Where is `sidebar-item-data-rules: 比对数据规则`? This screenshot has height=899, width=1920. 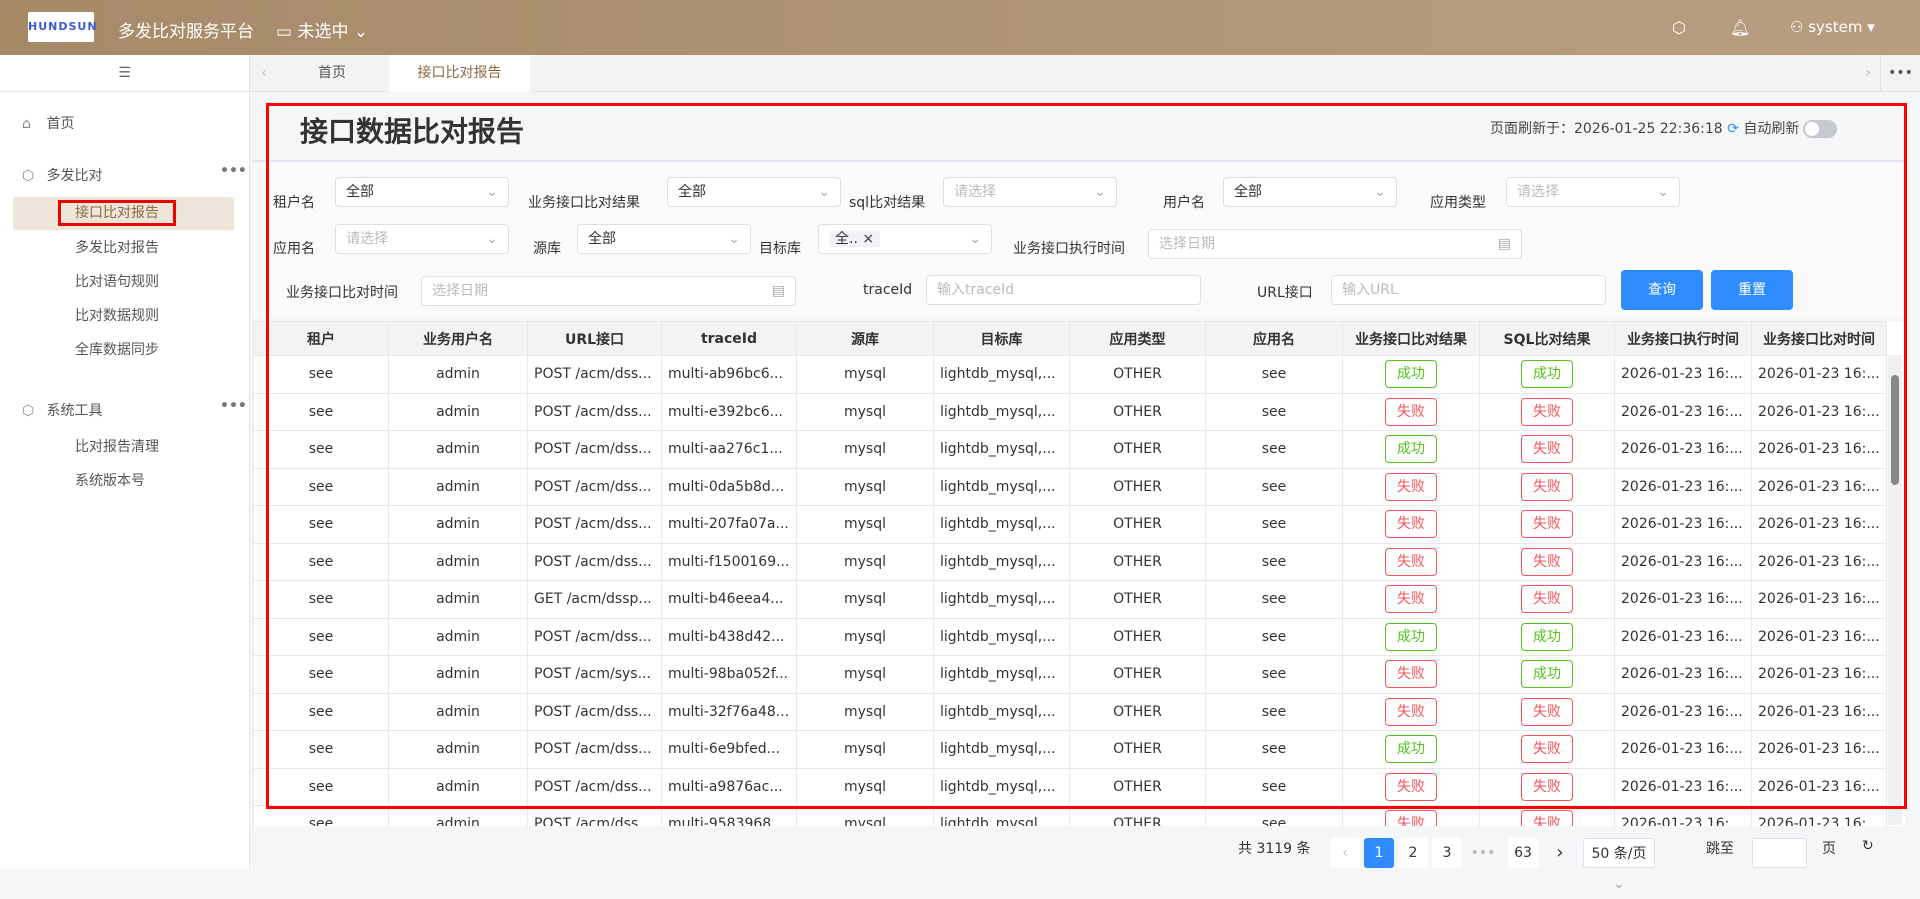
sidebar-item-data-rules: 比对数据规则 is located at coordinates (123, 316).